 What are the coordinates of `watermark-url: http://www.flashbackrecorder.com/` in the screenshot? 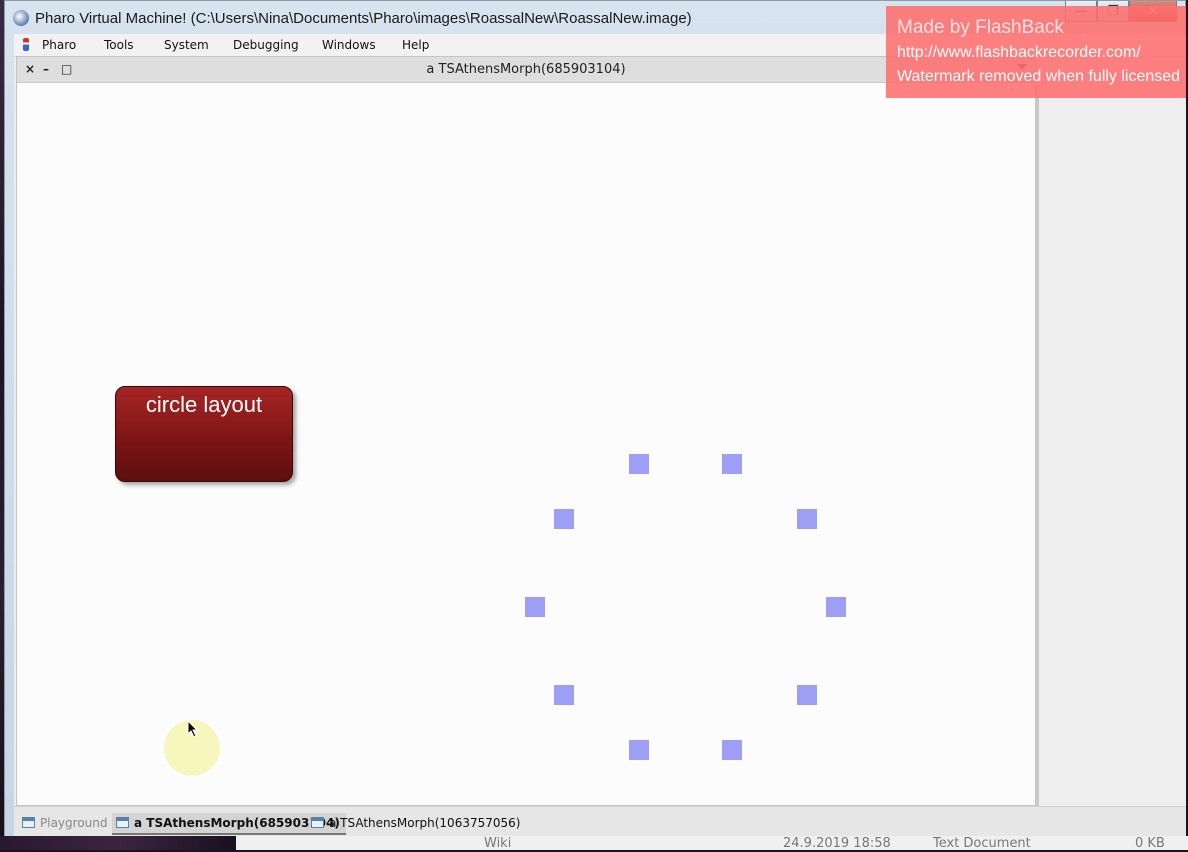 It's located at (1019, 52).